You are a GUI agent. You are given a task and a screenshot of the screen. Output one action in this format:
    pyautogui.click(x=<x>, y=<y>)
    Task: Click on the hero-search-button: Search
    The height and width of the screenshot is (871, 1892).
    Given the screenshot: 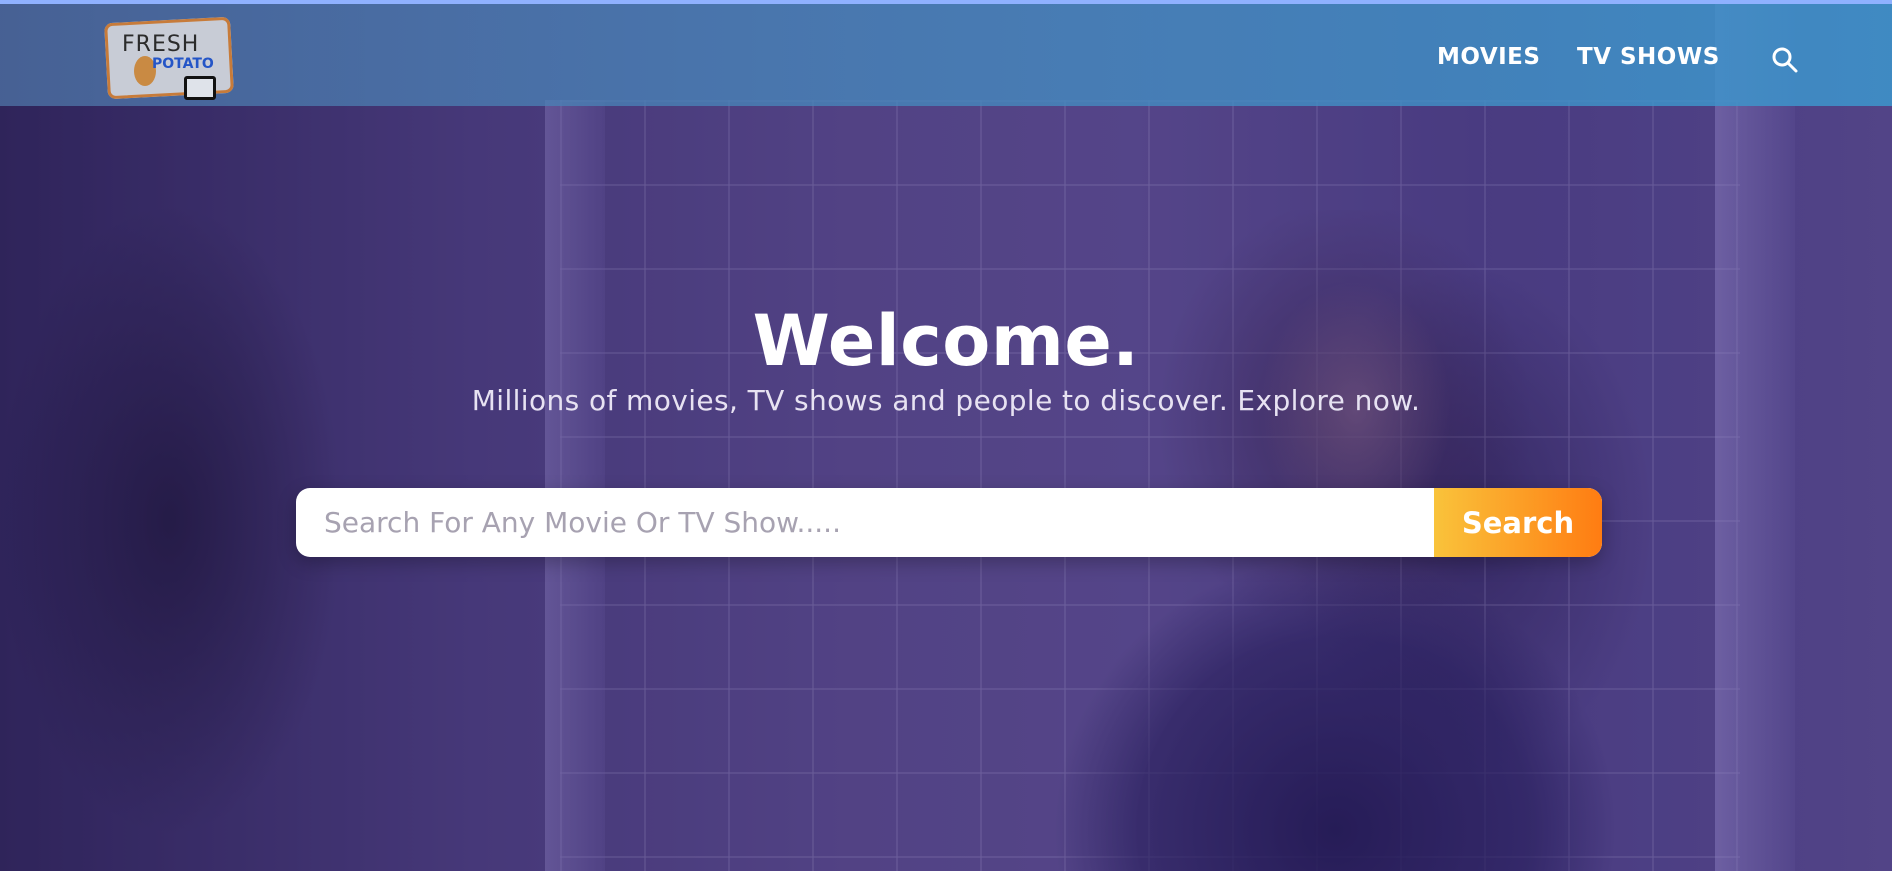 What is the action you would take?
    pyautogui.click(x=1518, y=522)
    